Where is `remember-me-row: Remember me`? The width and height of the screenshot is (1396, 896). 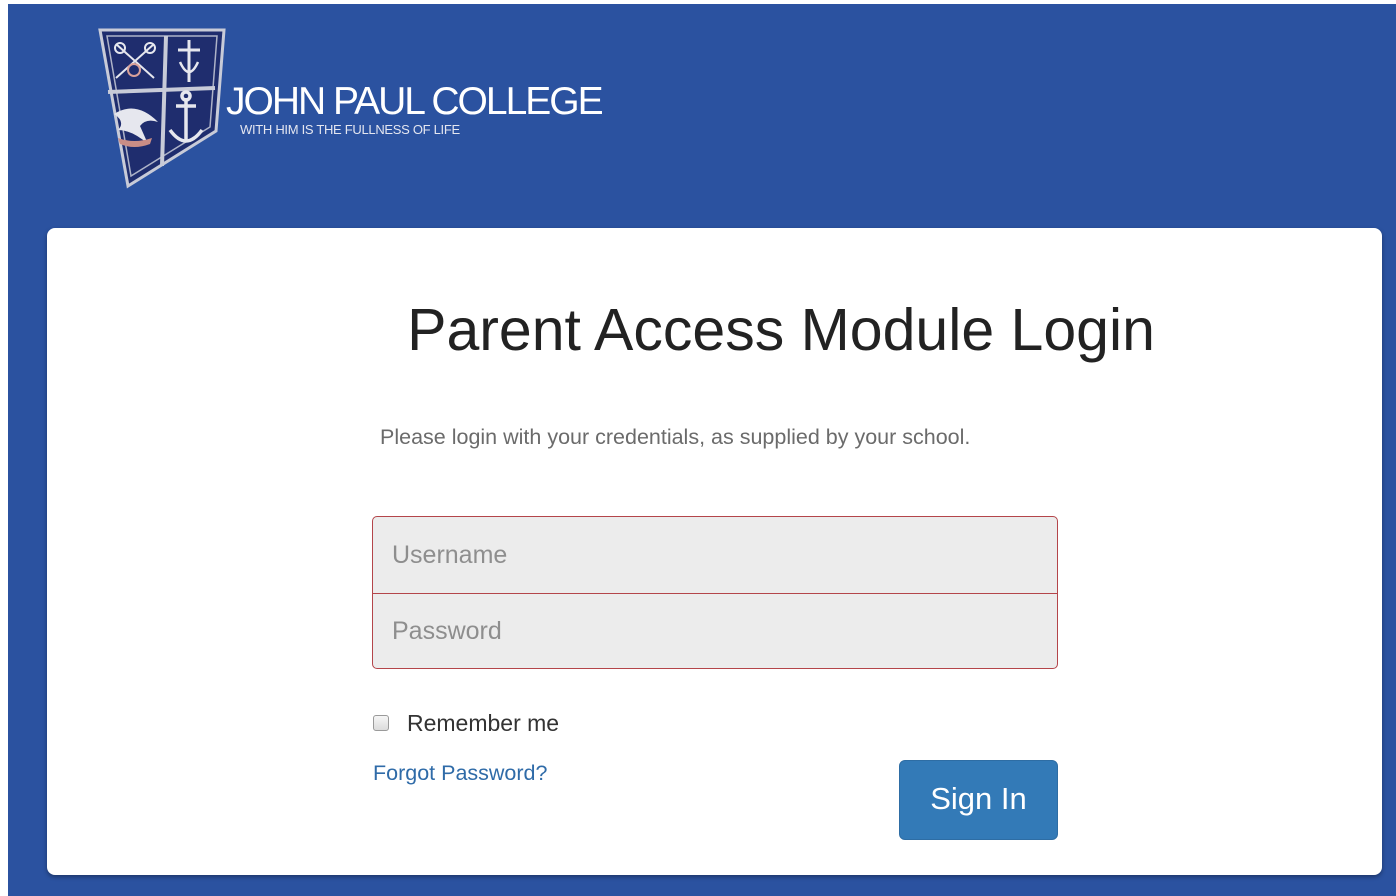 remember-me-row: Remember me is located at coordinates (465, 723).